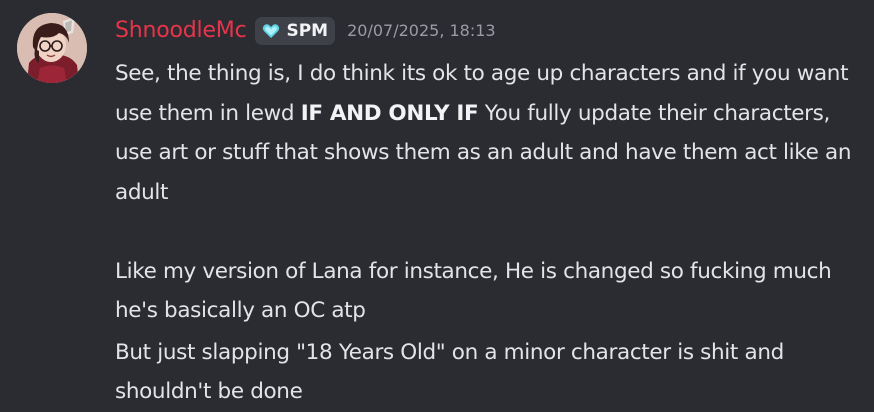 This screenshot has height=412, width=874. What do you see at coordinates (389, 113) in the screenshot?
I see `bold-text: IF AND ONLY IF` at bounding box center [389, 113].